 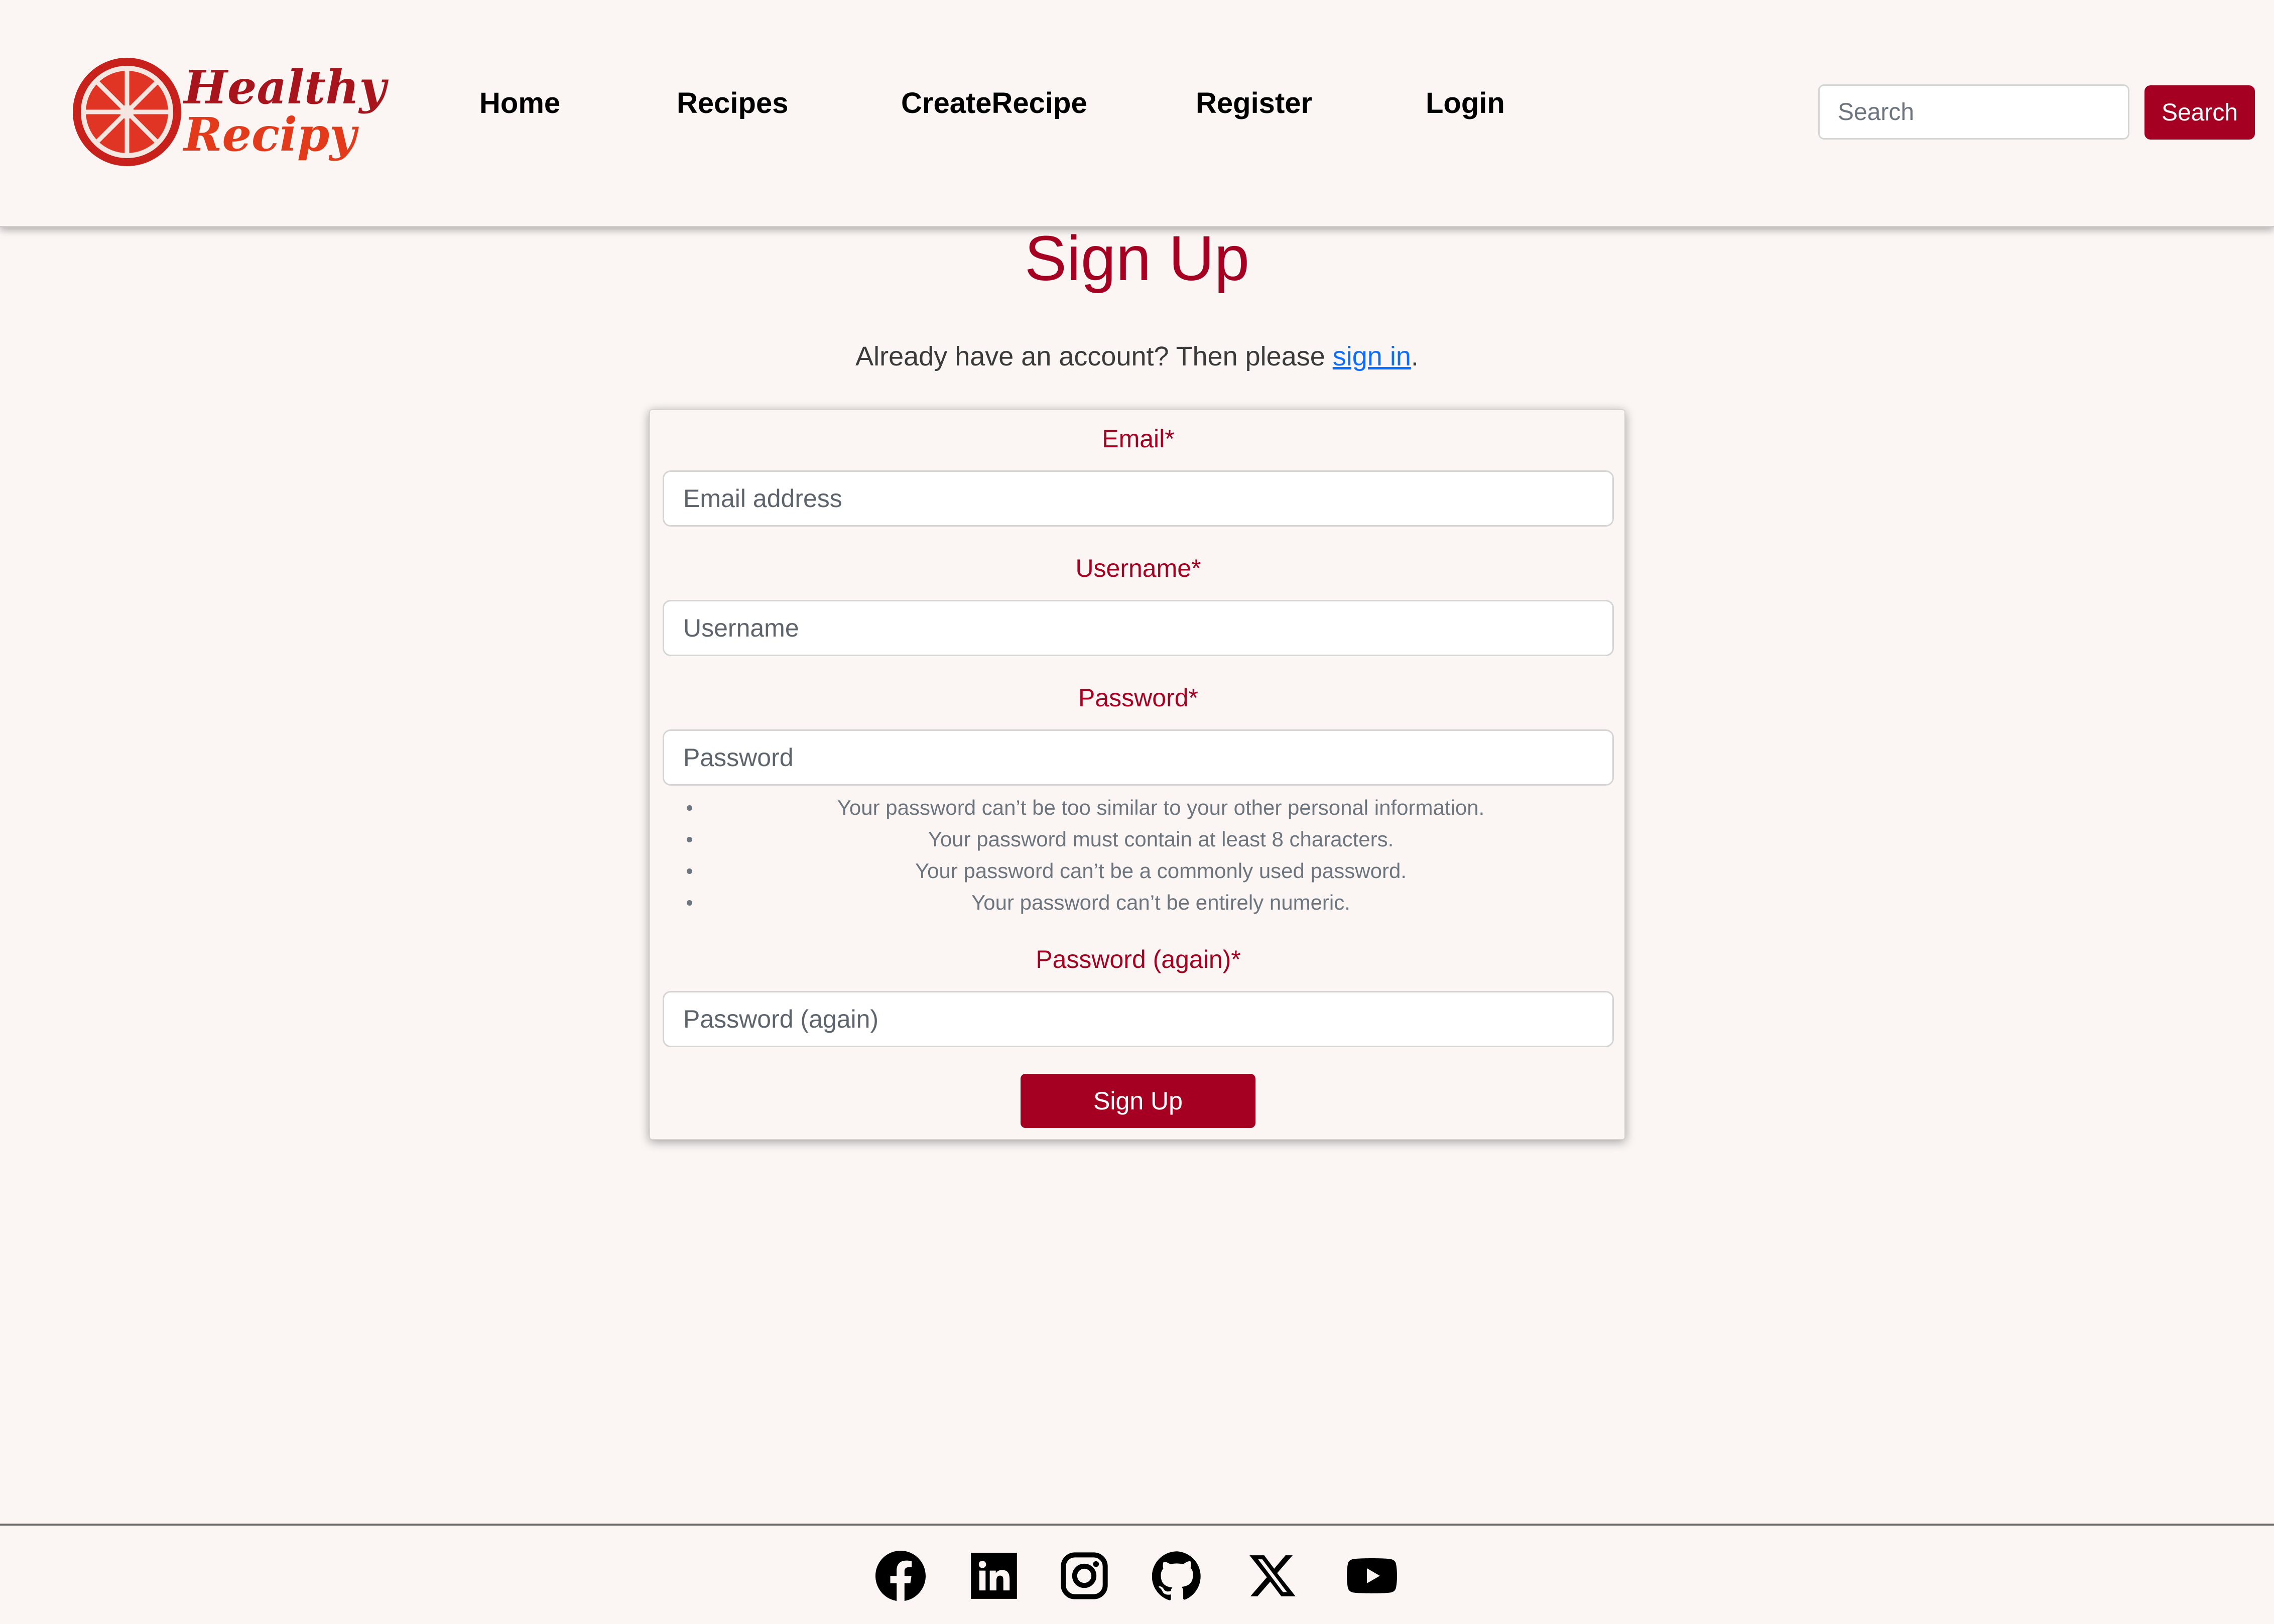 What do you see at coordinates (1465, 103) in the screenshot?
I see `nav-login: Login` at bounding box center [1465, 103].